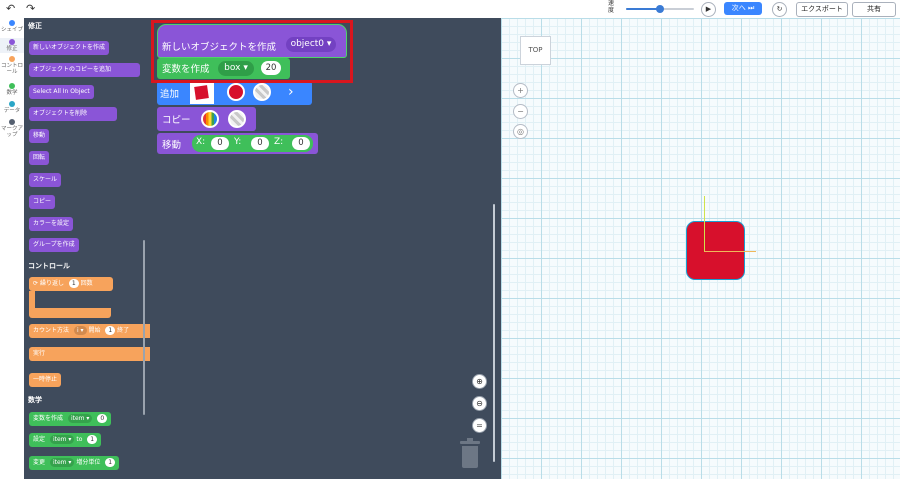 This screenshot has height=479, width=900. Describe the element at coordinates (12, 107) in the screenshot. I see `category-data: データ` at that location.